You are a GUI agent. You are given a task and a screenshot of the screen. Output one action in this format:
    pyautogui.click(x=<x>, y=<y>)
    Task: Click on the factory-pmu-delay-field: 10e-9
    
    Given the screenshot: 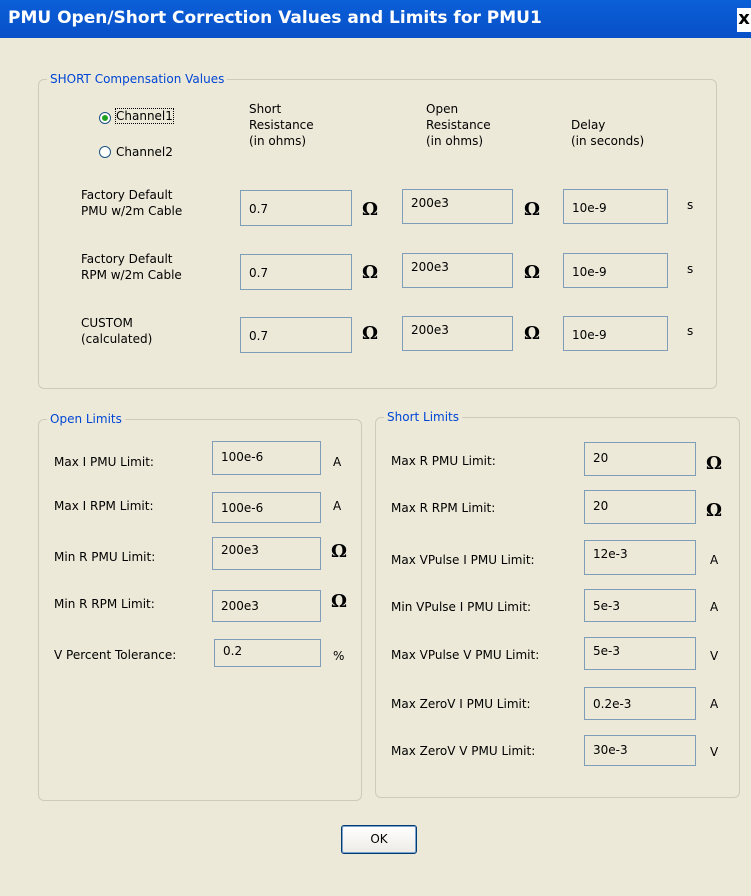 What is the action you would take?
    pyautogui.click(x=615, y=206)
    